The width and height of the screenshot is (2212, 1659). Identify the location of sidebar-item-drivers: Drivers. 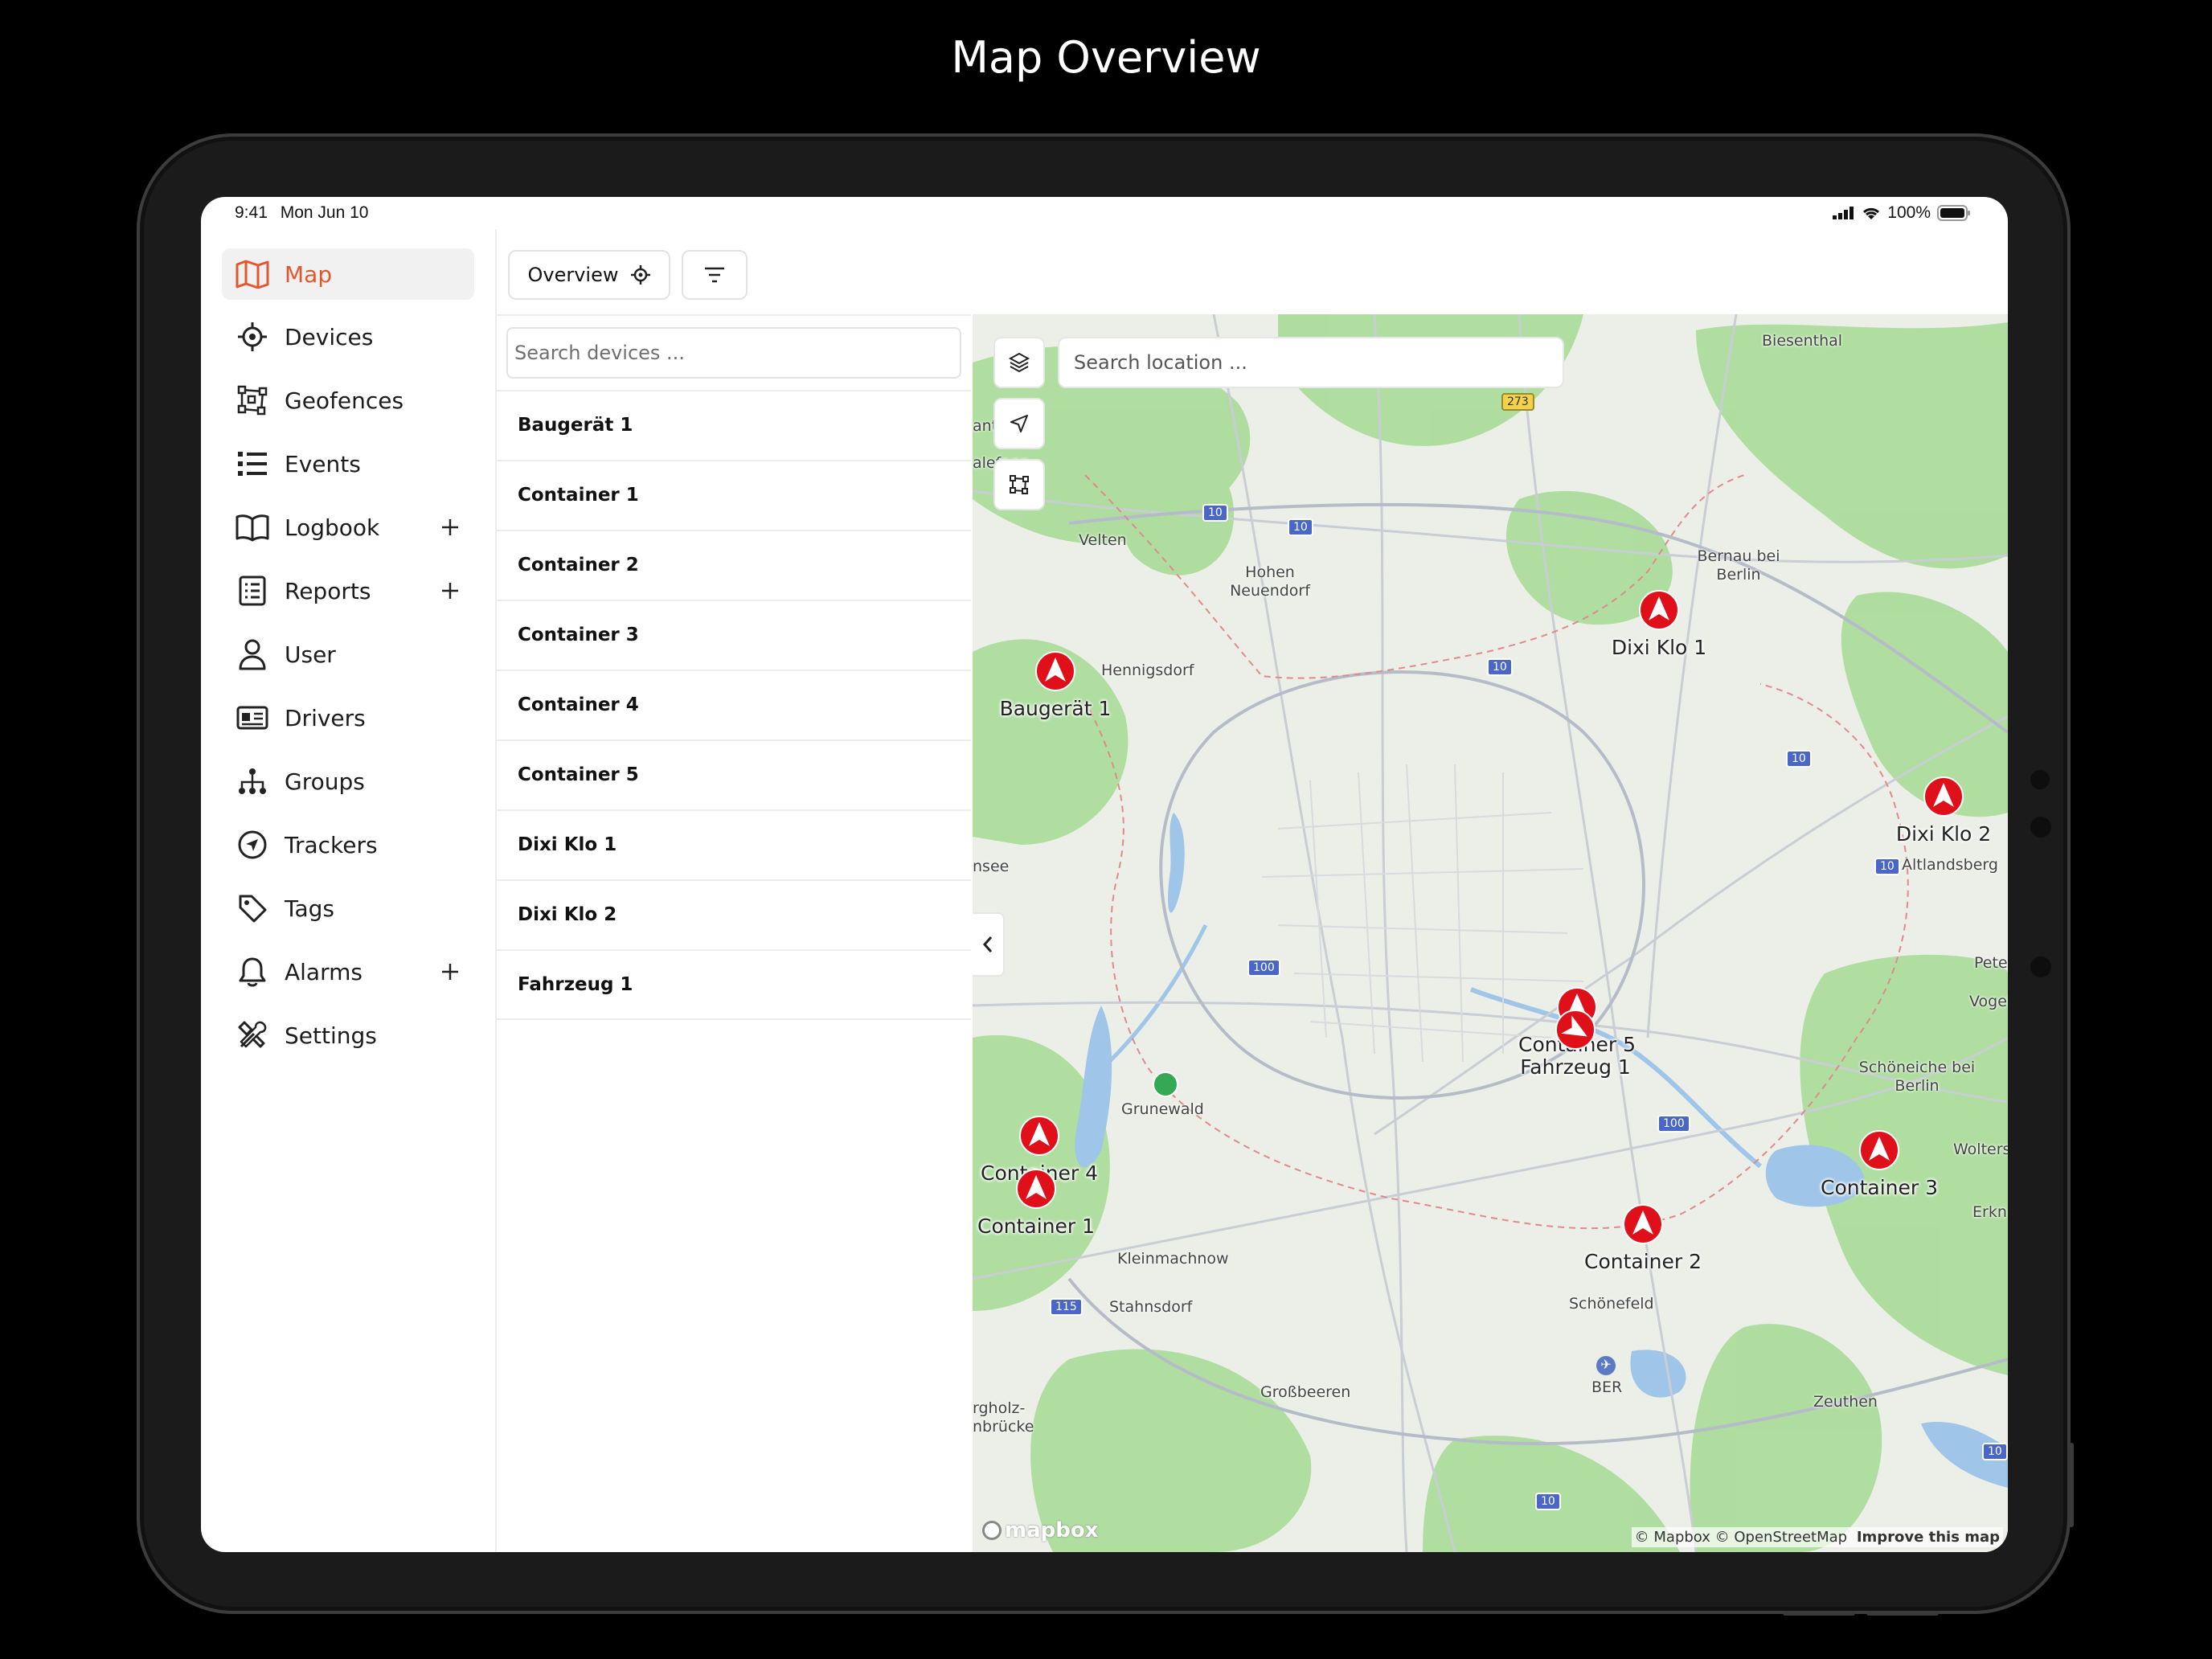
(348, 717).